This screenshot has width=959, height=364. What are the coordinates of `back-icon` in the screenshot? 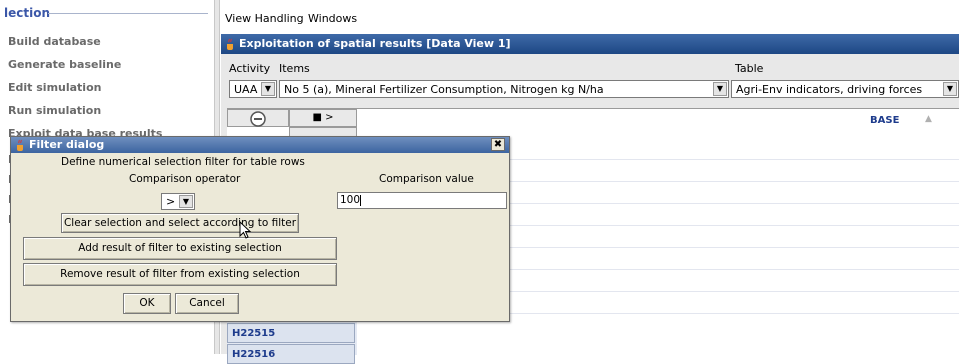 It's located at (258, 119).